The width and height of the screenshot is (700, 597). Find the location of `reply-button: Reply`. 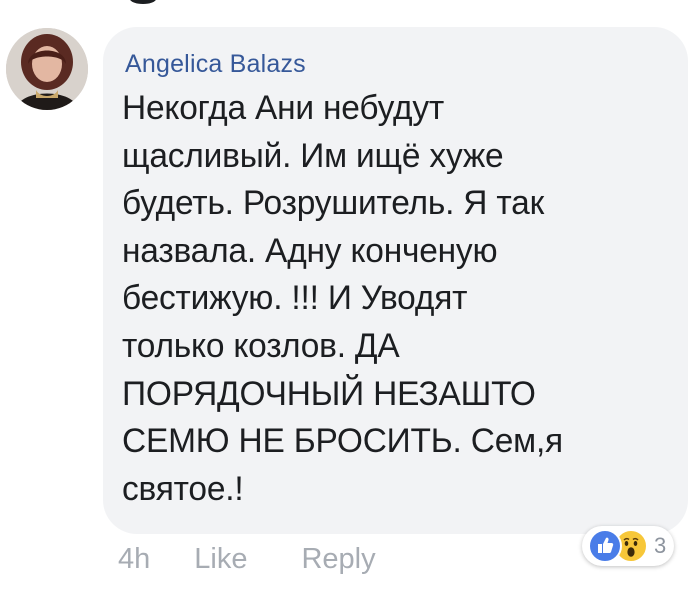

reply-button: Reply is located at coordinates (338, 559).